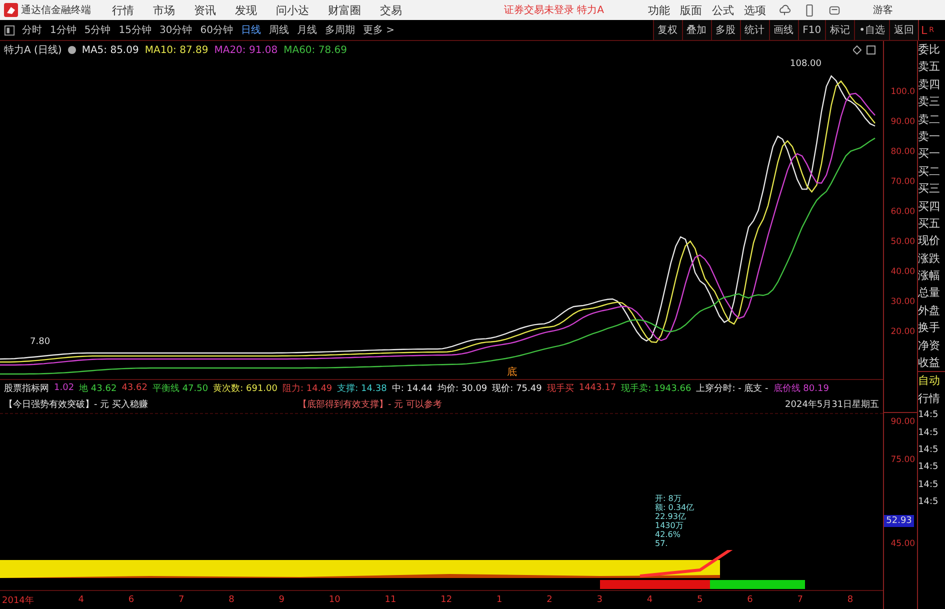  What do you see at coordinates (930, 241) in the screenshot?
I see `quote-field-label: 现价` at bounding box center [930, 241].